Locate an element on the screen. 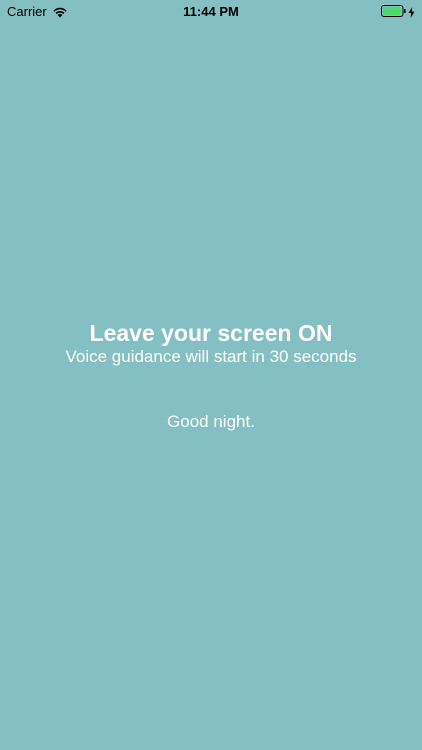 The width and height of the screenshot is (422, 750). headline: Leave your screen ON is located at coordinates (211, 333).